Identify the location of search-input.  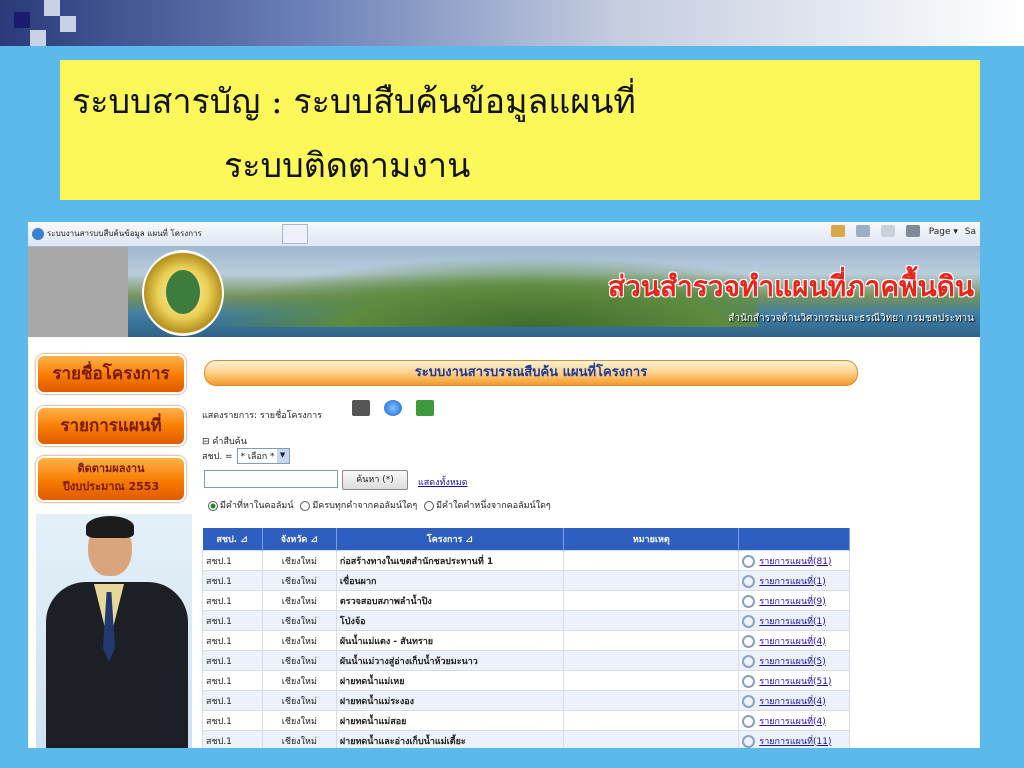
(271, 479).